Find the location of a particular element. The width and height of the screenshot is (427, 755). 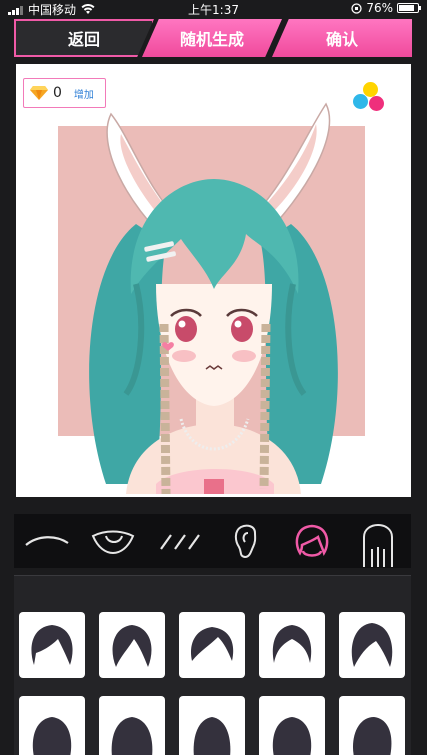

random-generate-button: 随机生成 is located at coordinates (212, 38).